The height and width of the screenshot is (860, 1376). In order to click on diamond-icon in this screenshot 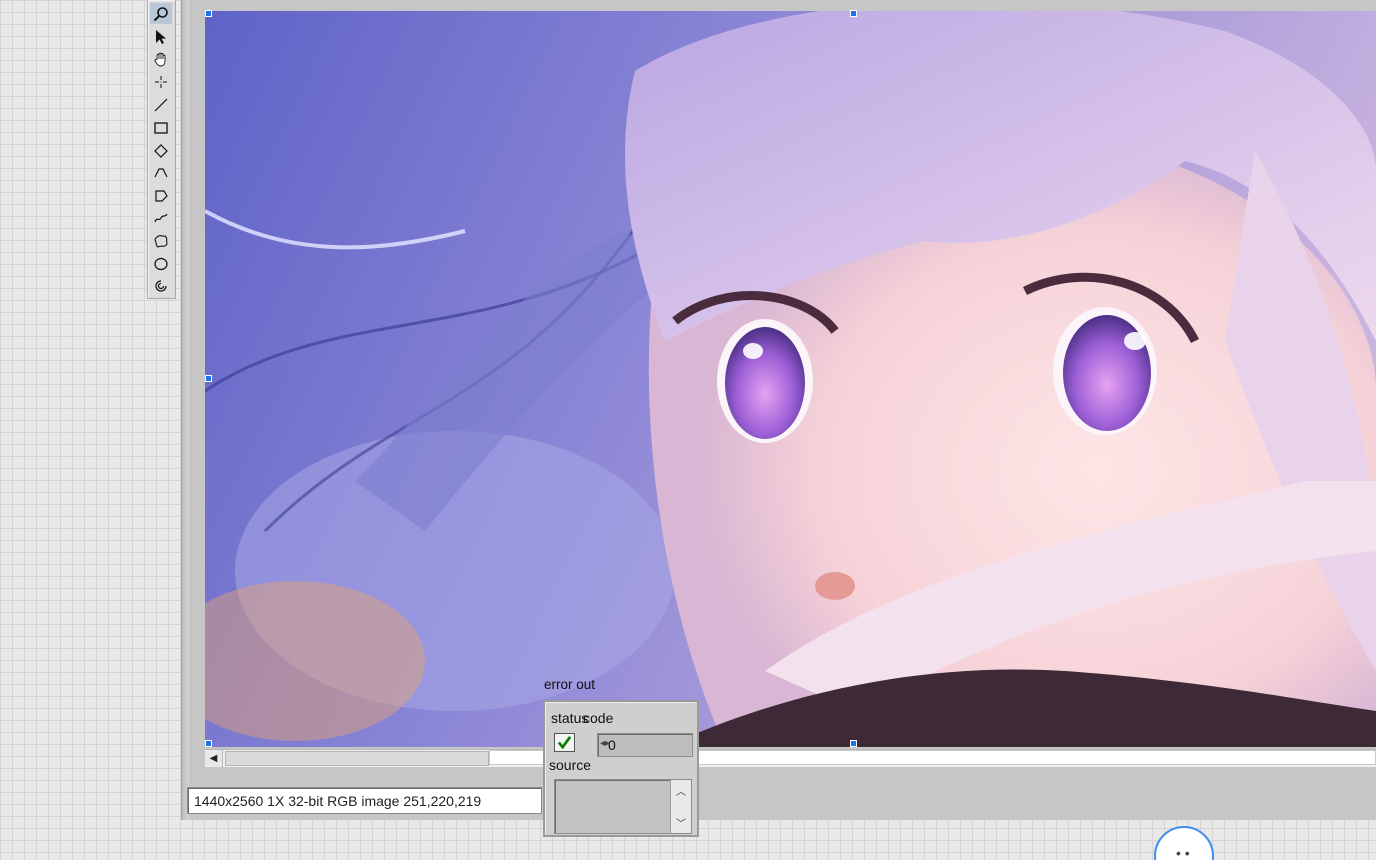, I will do `click(161, 150)`.